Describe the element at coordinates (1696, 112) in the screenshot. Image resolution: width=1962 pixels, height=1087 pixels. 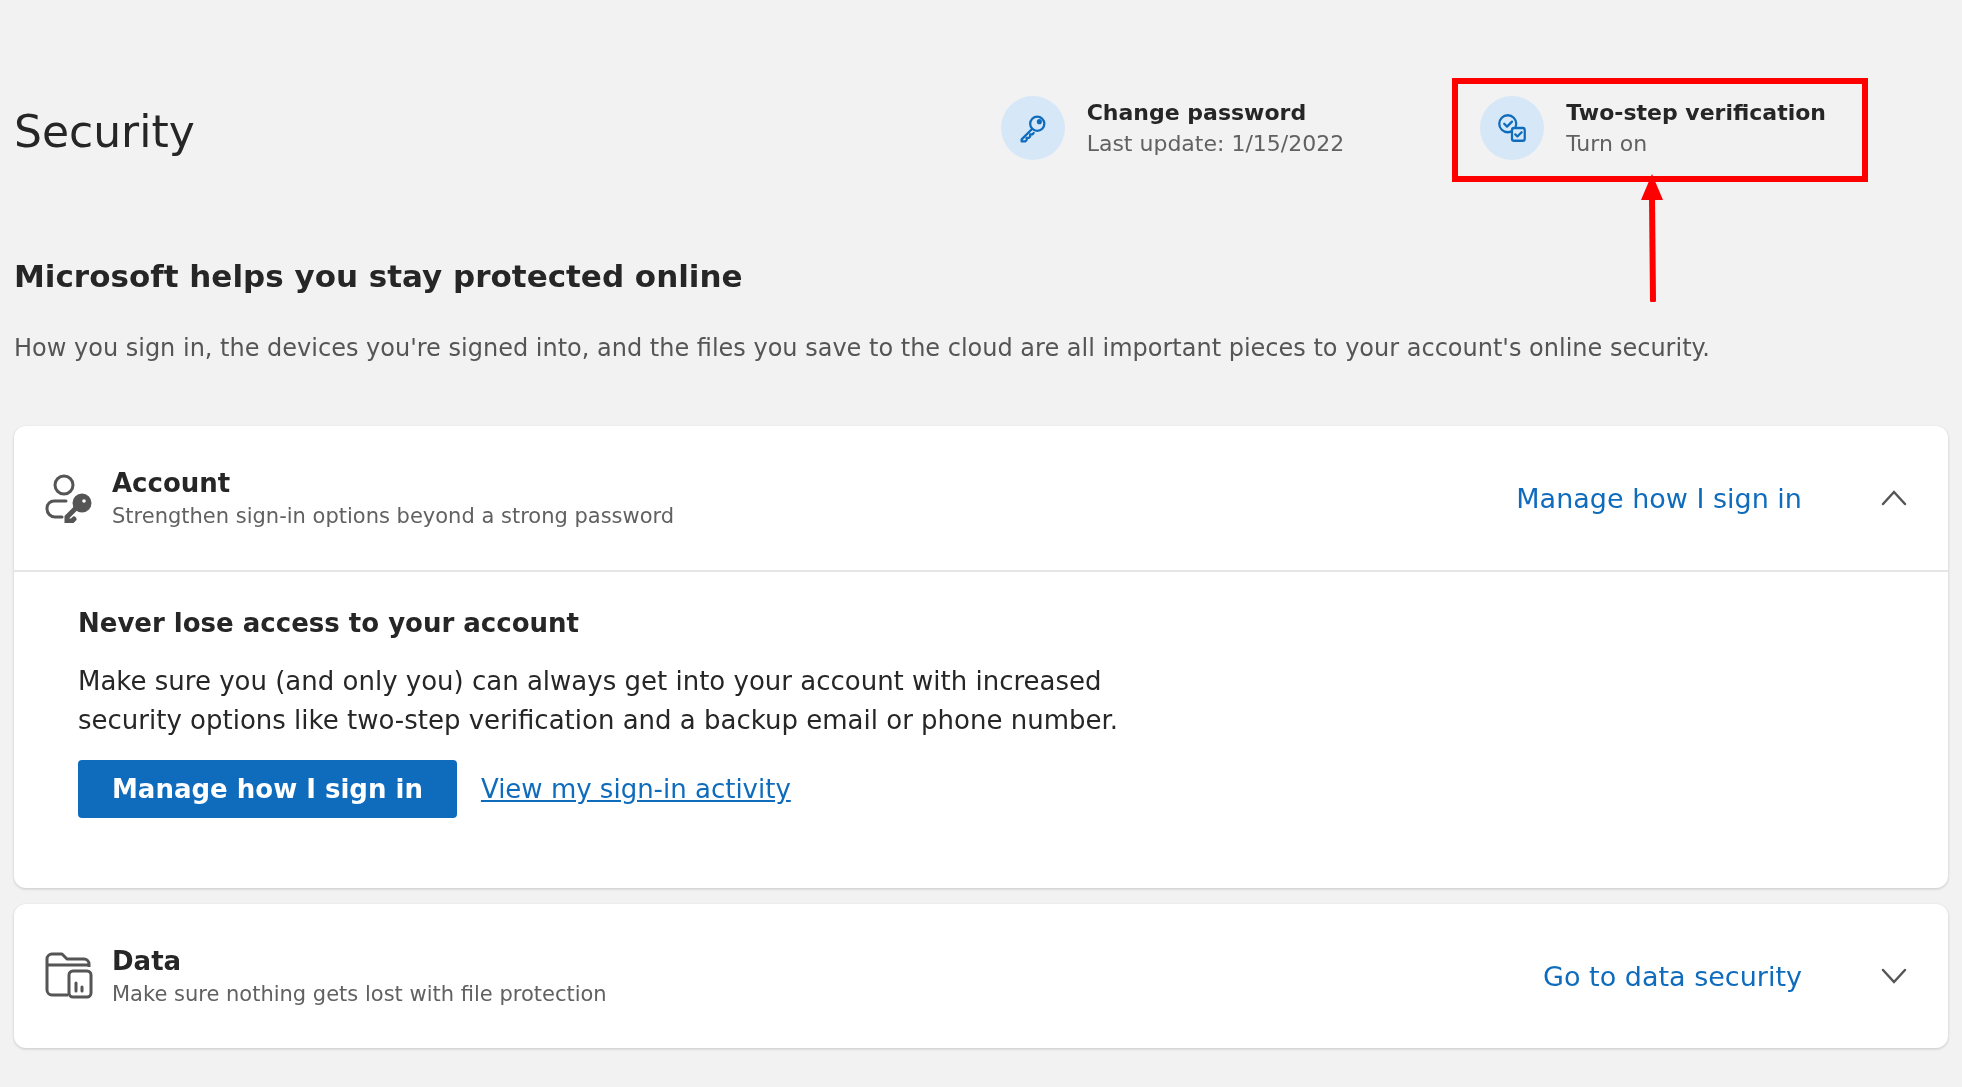
I see `action-title: Two-step verification` at that location.